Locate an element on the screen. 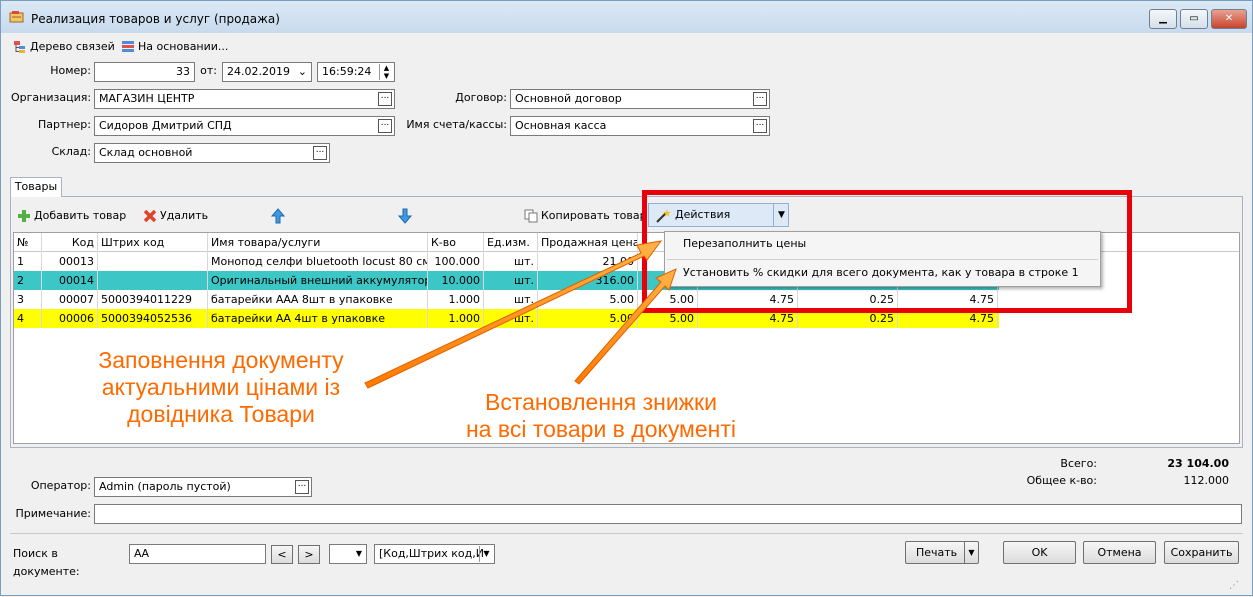 This screenshot has width=1253, height=597. arrow-to-refill is located at coordinates (513, 314).